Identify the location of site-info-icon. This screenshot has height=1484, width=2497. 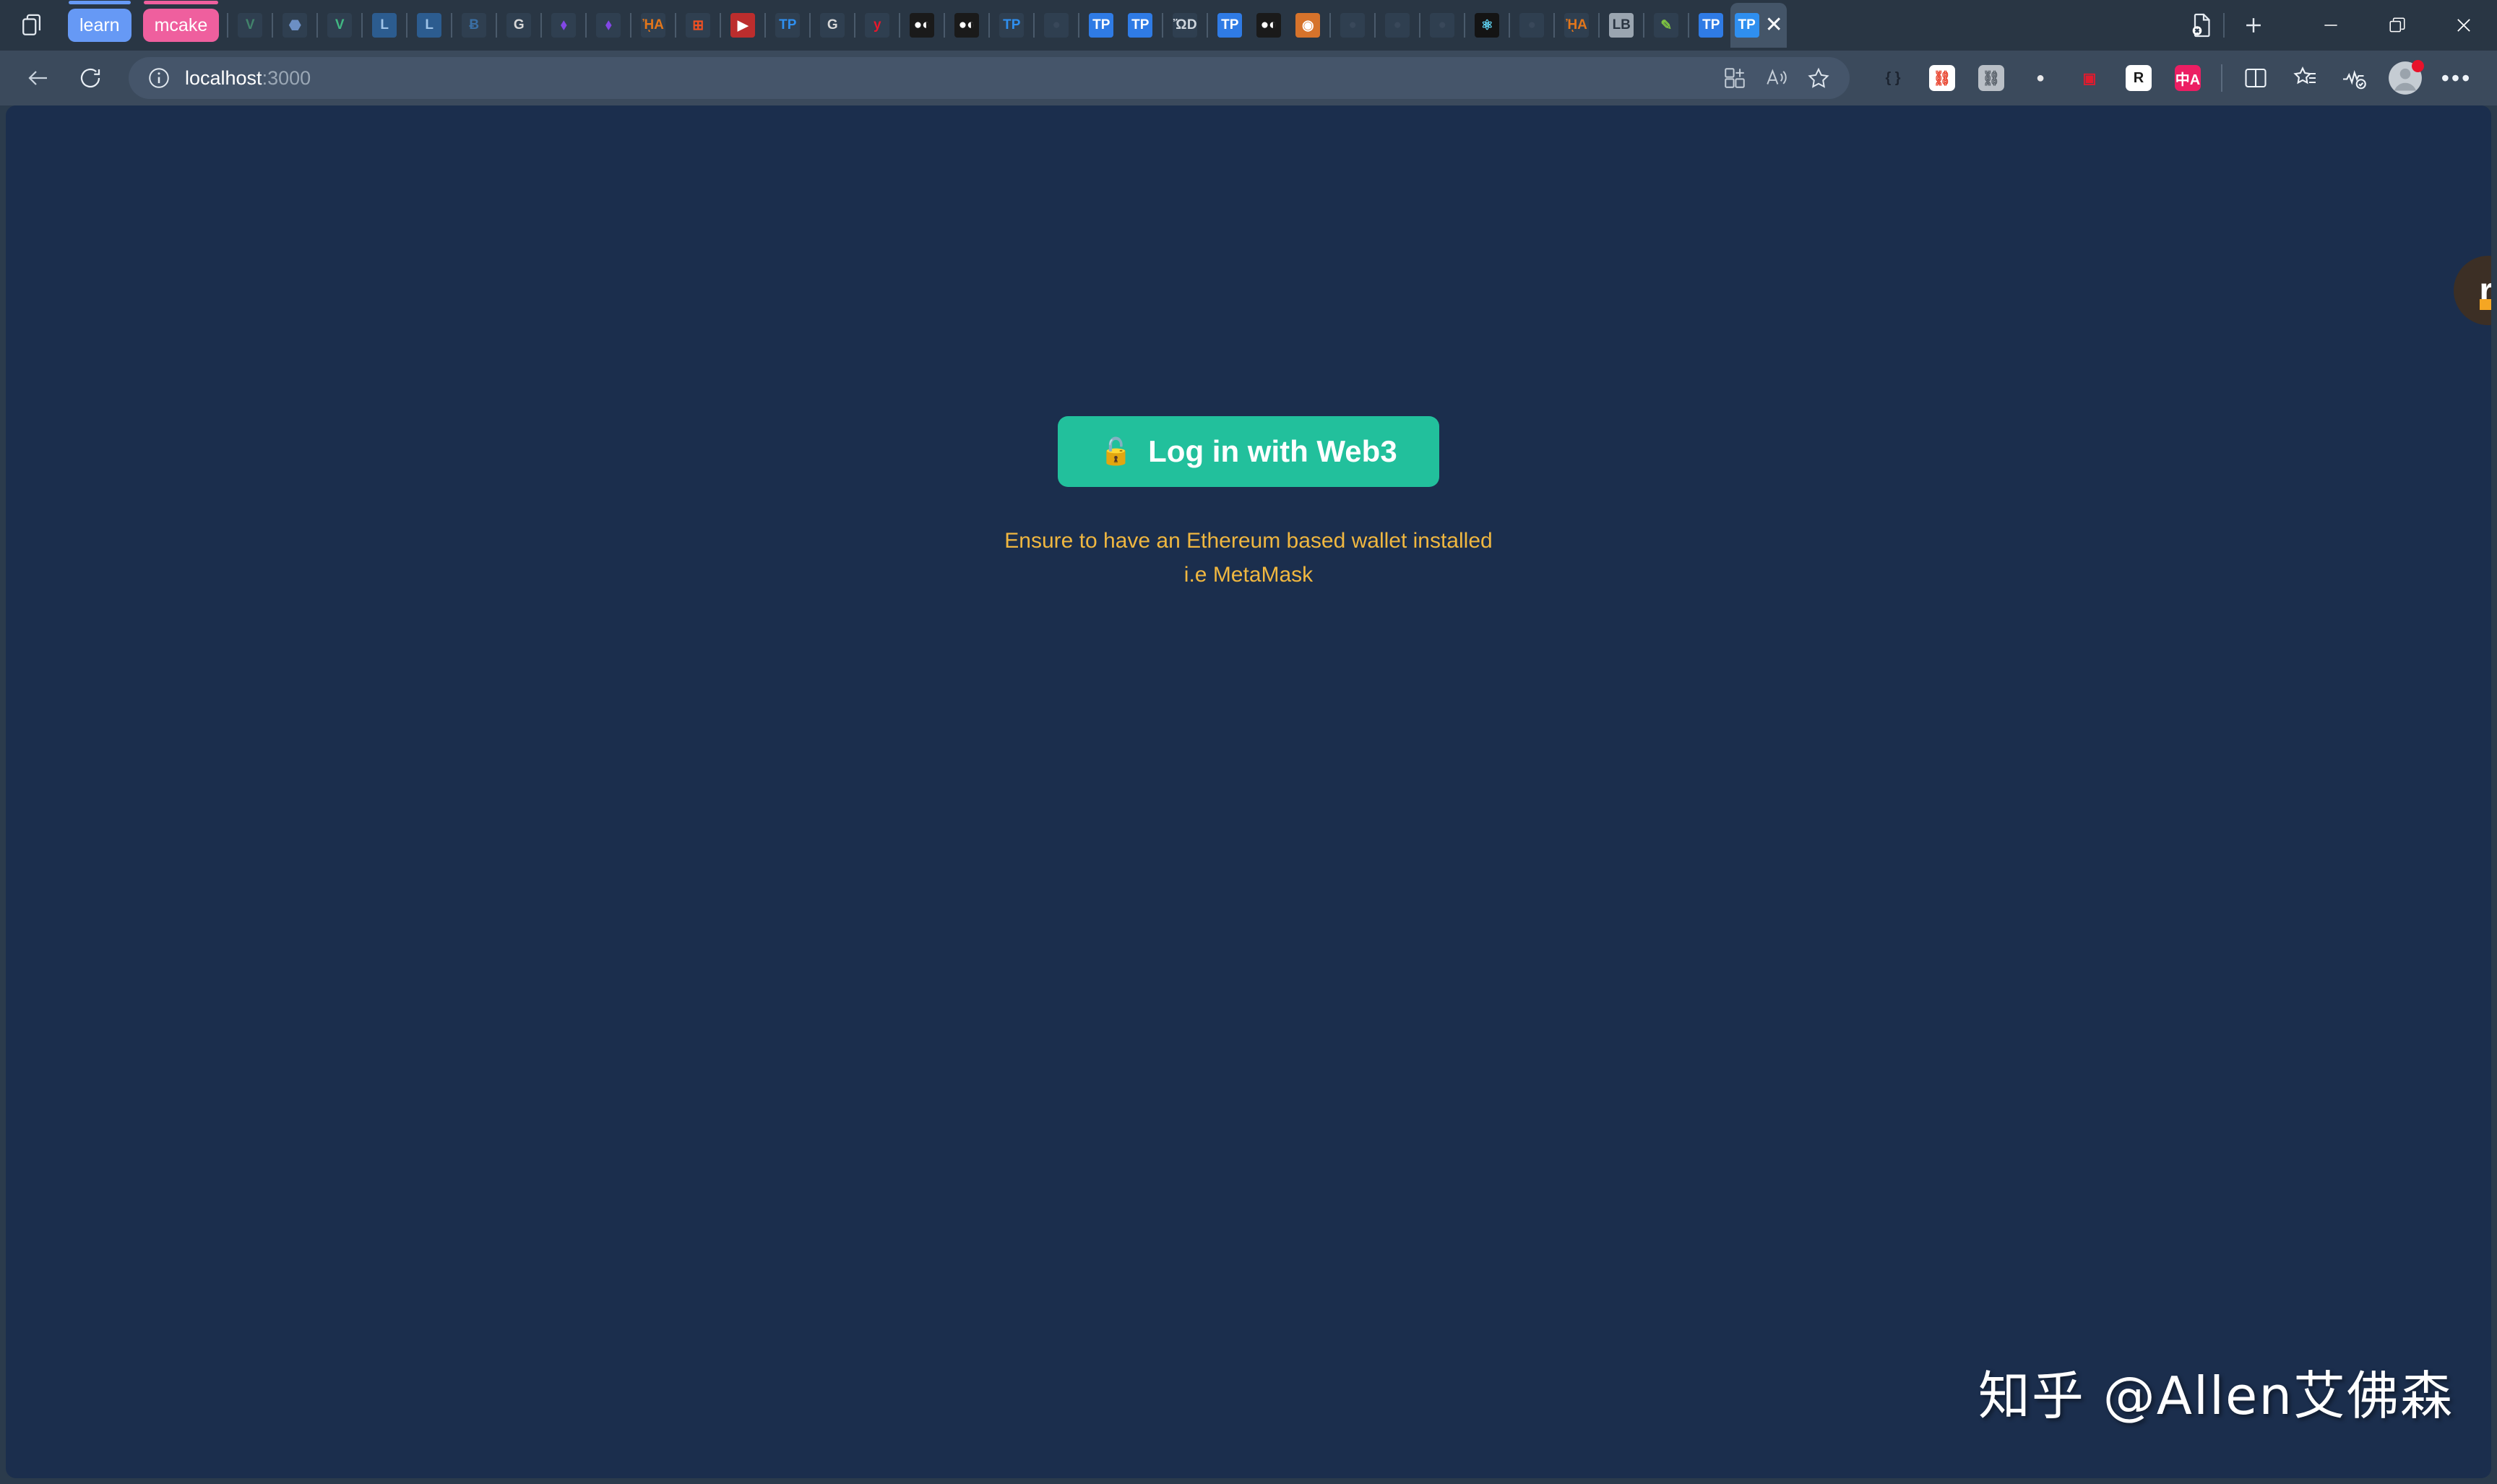
(159, 78).